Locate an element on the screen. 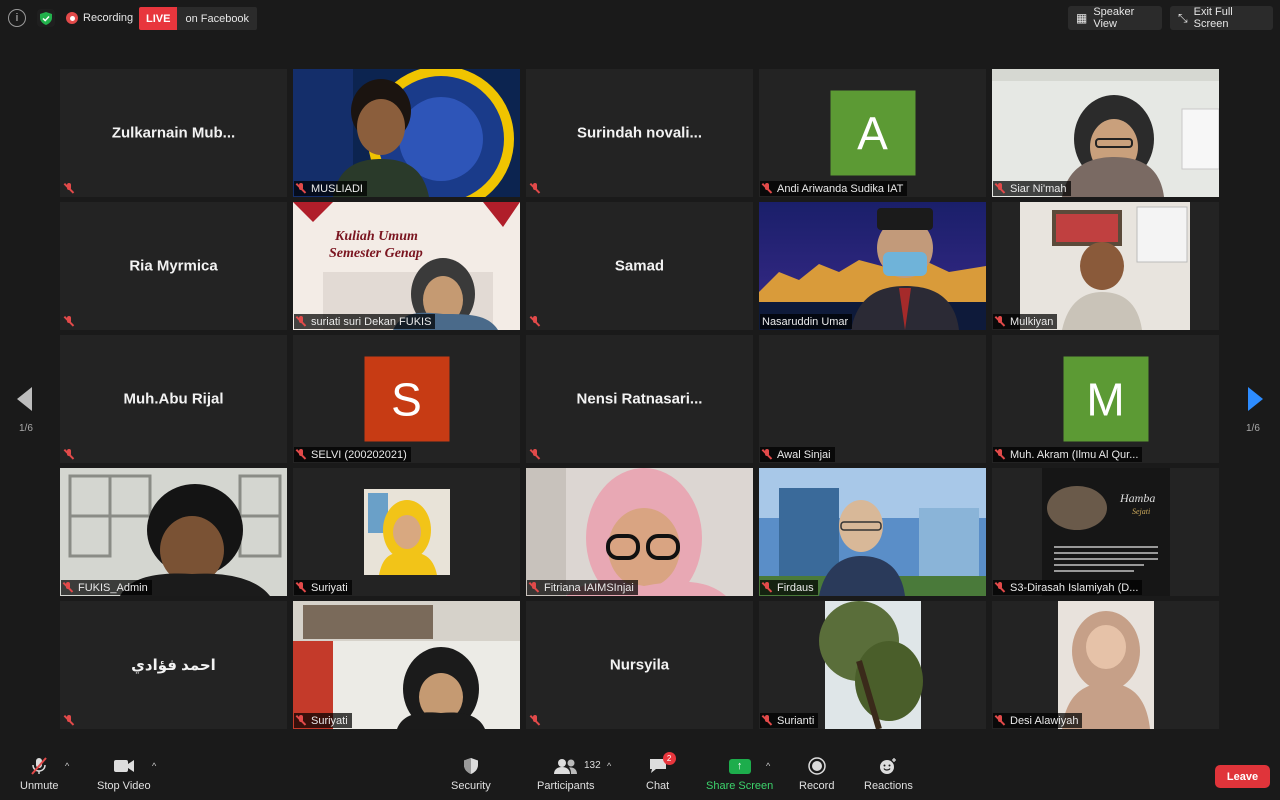  participant-tile: MUSLIADI is located at coordinates (406, 133).